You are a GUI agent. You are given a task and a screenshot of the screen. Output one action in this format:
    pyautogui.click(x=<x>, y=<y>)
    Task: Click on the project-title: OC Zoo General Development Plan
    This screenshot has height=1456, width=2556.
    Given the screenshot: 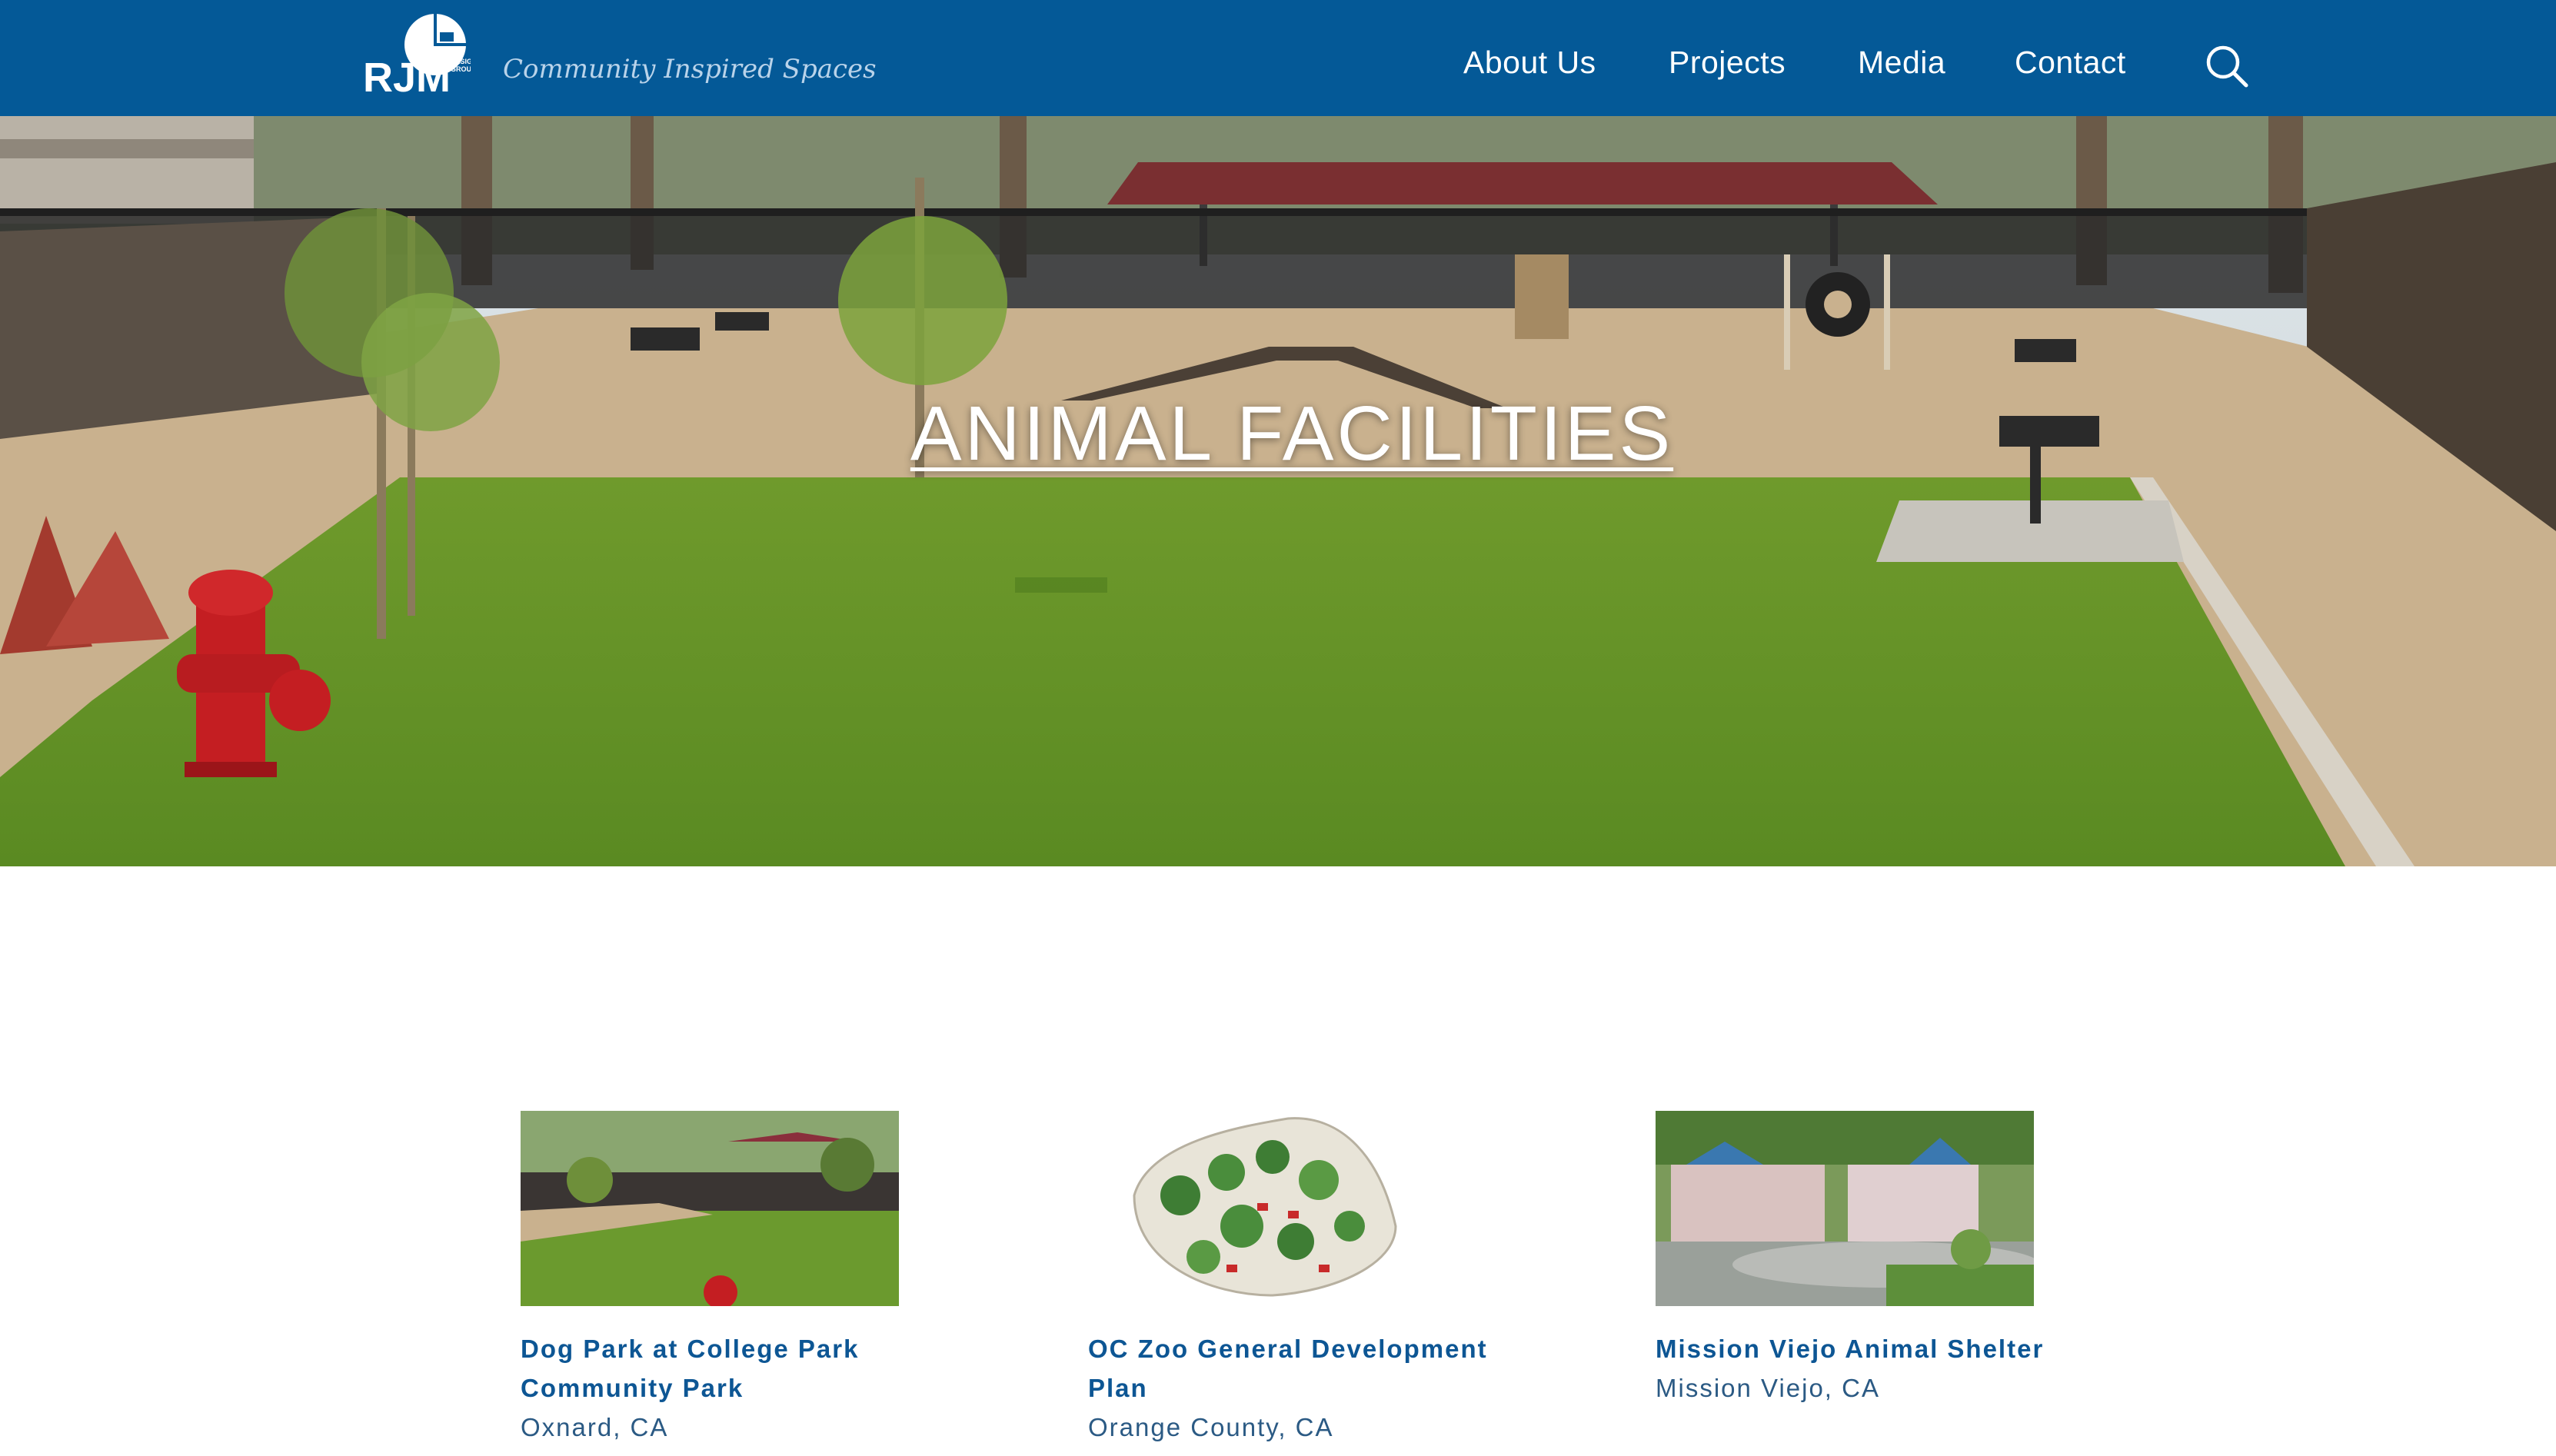 What is the action you would take?
    pyautogui.click(x=1288, y=1369)
    